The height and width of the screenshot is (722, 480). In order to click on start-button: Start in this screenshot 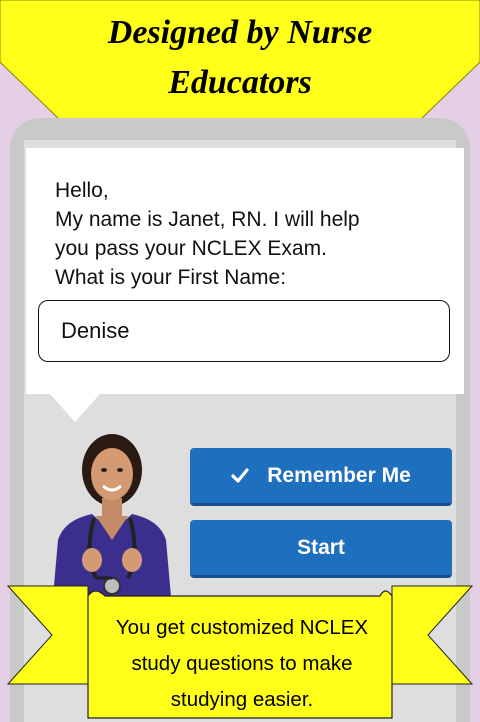, I will do `click(321, 549)`.